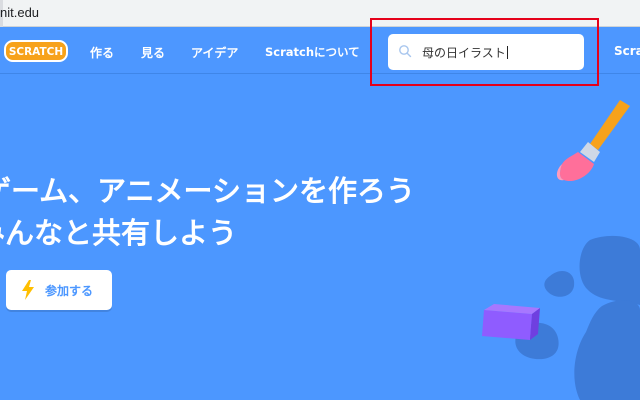 This screenshot has width=640, height=400. What do you see at coordinates (214, 52) in the screenshot?
I see `nav-ideas-link: アイデア` at bounding box center [214, 52].